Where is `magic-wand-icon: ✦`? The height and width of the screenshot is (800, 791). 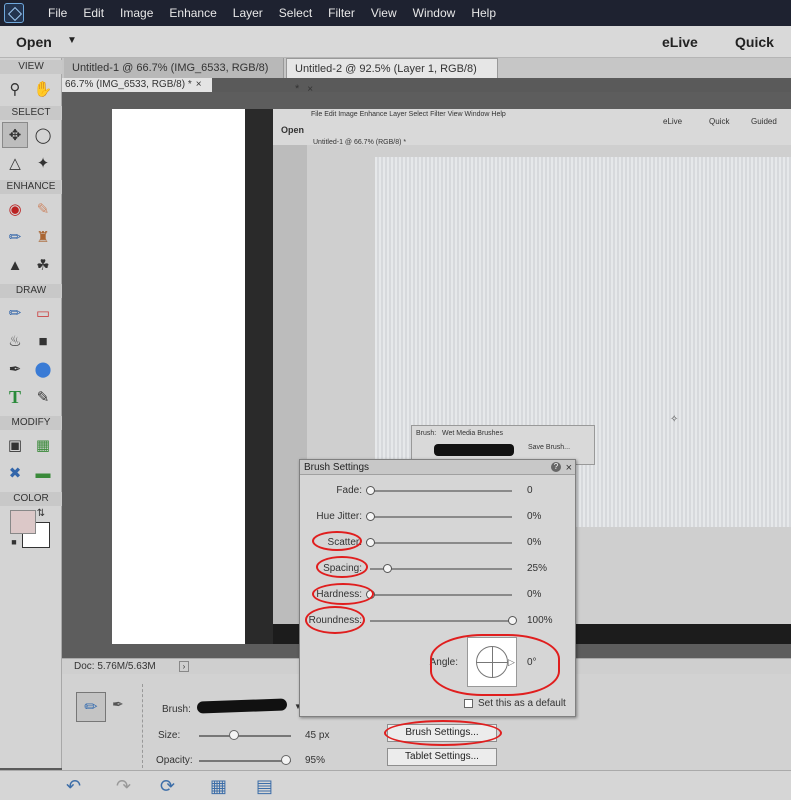
magic-wand-icon: ✦ is located at coordinates (43, 163).